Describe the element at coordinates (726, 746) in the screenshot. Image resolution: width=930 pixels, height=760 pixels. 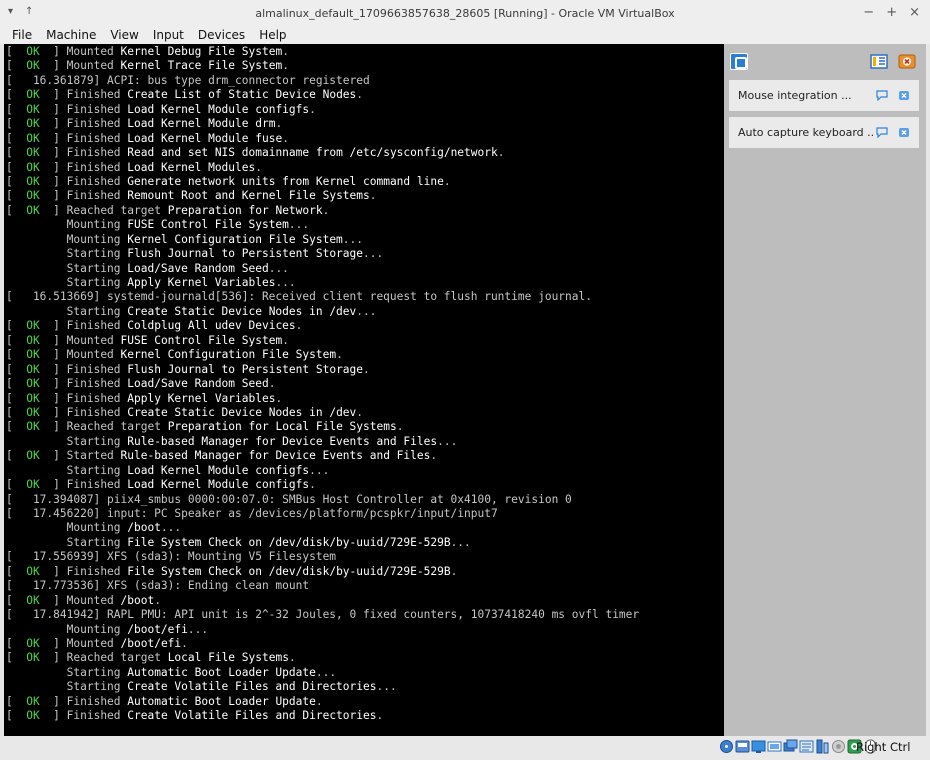
I see `hard-disk-icon` at that location.